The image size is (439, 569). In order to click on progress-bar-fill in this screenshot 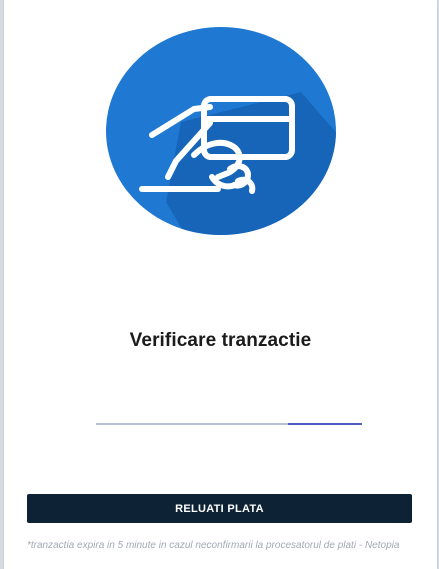, I will do `click(324, 424)`.